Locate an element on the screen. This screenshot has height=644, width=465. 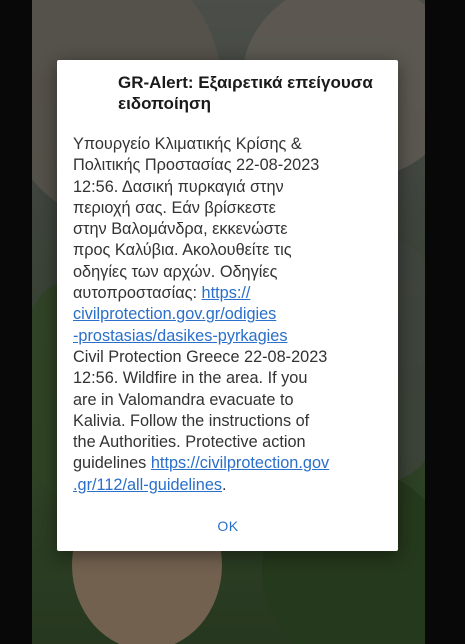
message-line: Υπουργείο Κλιματικής Κρίσης & is located at coordinates (187, 144).